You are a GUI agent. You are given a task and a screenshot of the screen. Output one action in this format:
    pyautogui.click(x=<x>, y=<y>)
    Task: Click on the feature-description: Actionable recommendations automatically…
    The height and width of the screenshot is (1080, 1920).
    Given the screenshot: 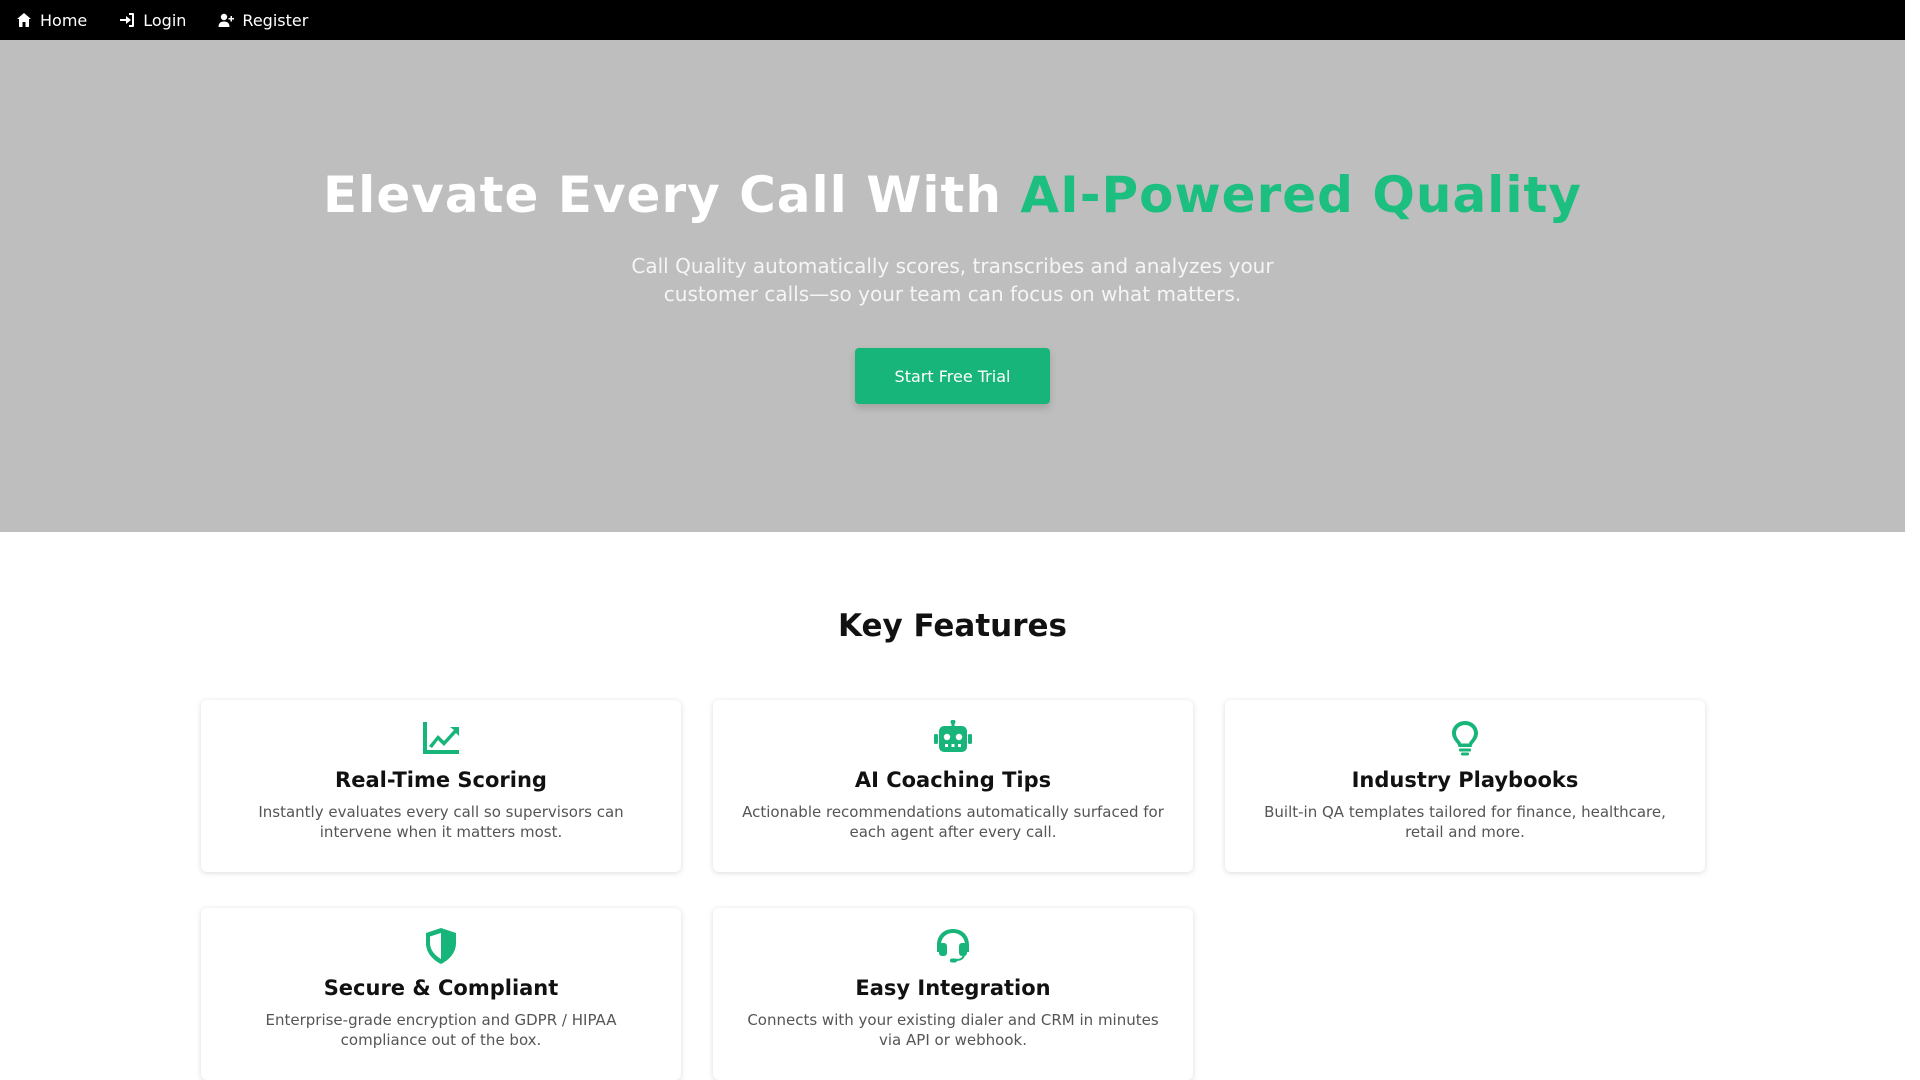 What is the action you would take?
    pyautogui.click(x=953, y=822)
    